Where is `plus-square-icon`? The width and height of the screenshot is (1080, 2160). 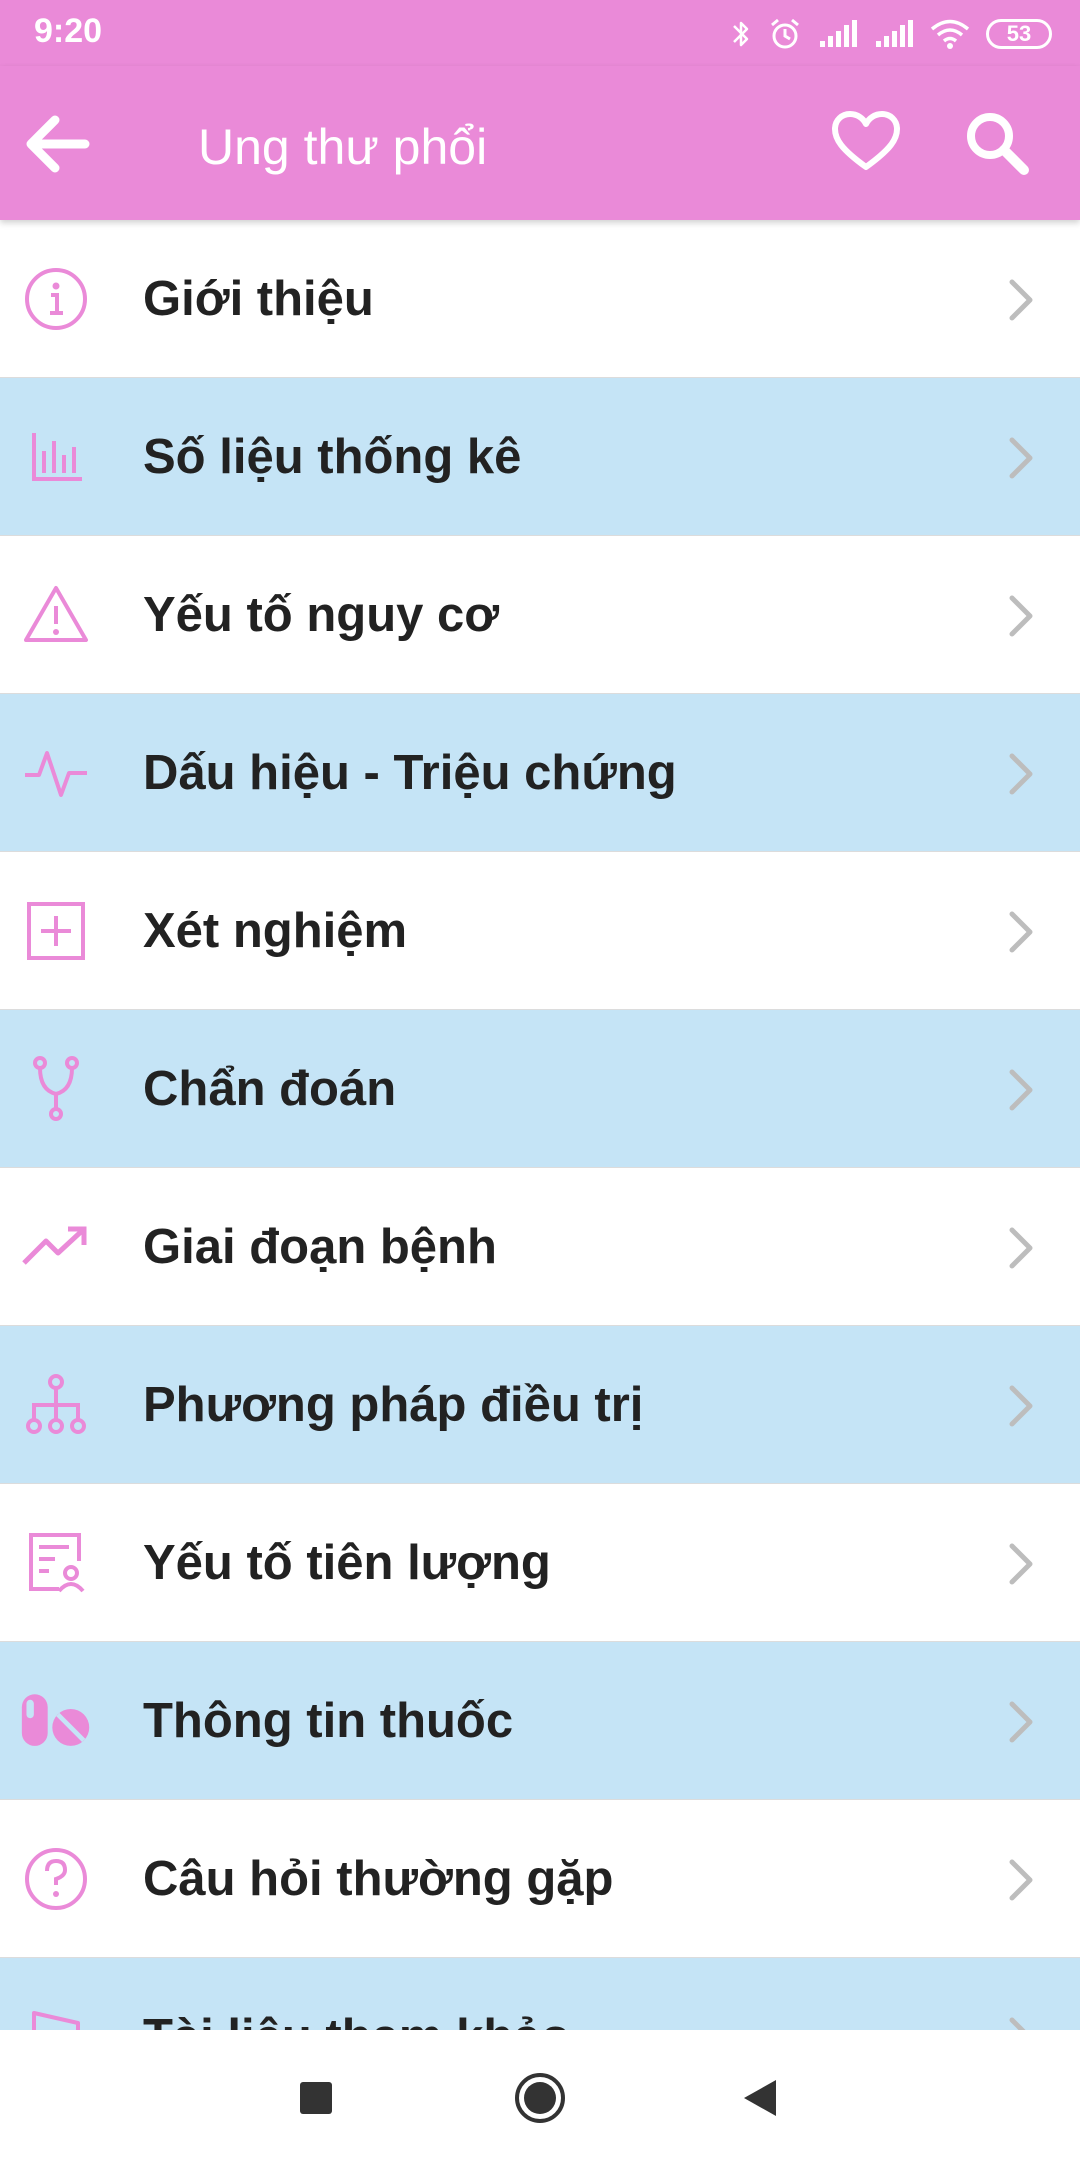 plus-square-icon is located at coordinates (56, 931).